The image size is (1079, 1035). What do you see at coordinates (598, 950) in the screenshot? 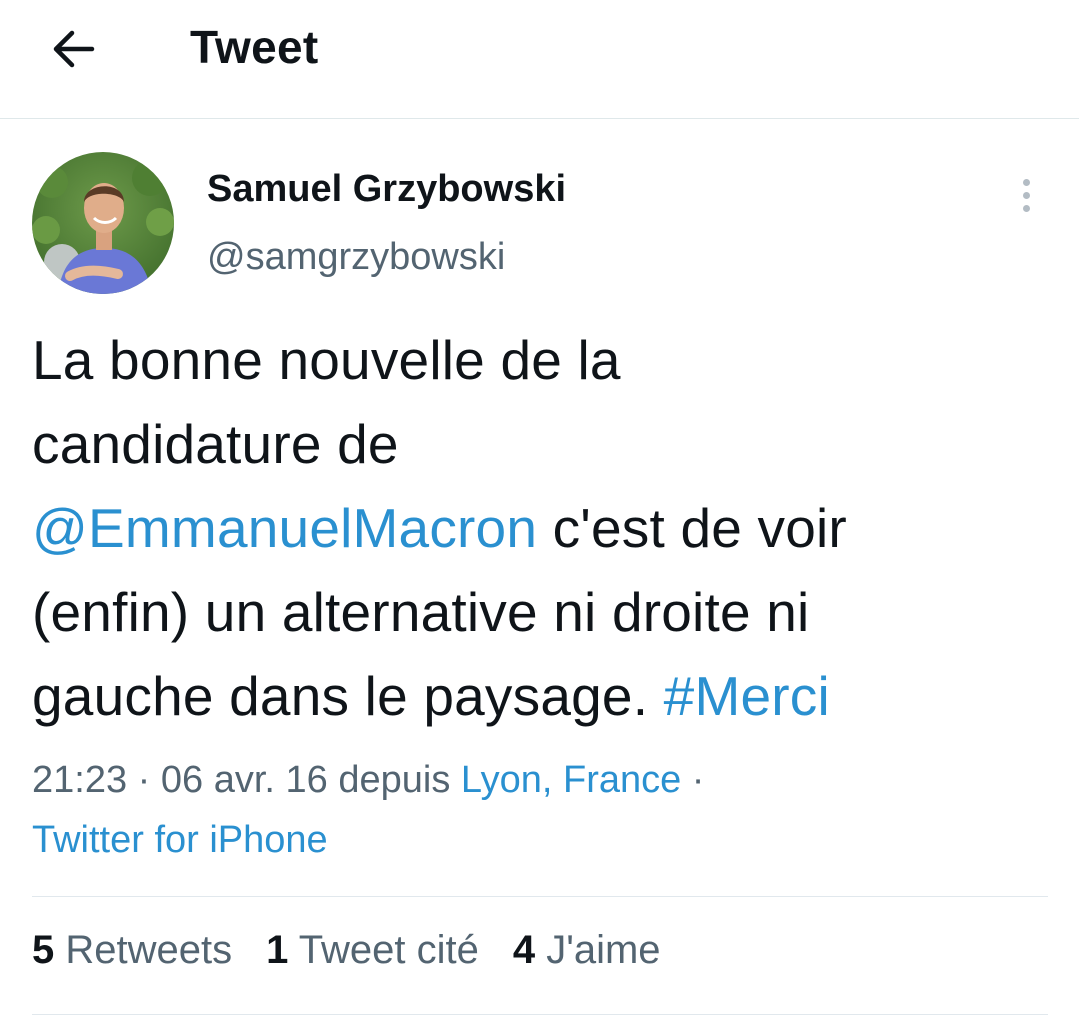
I see `likes-label: J'aime` at bounding box center [598, 950].